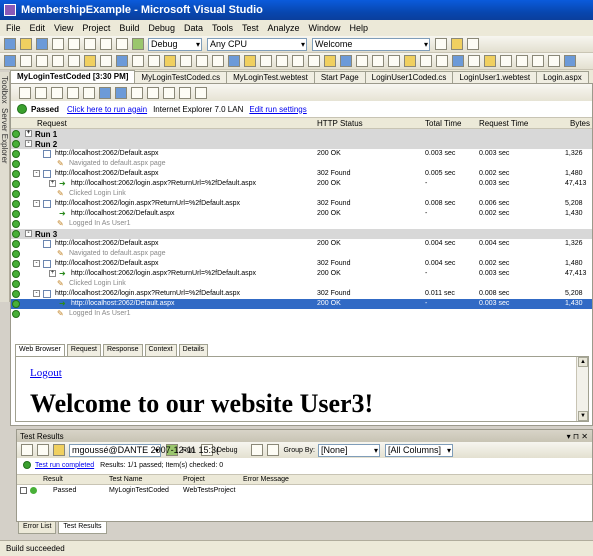 The image size is (593, 556). What do you see at coordinates (580, 123) in the screenshot?
I see `col-bytes: Bytes` at bounding box center [580, 123].